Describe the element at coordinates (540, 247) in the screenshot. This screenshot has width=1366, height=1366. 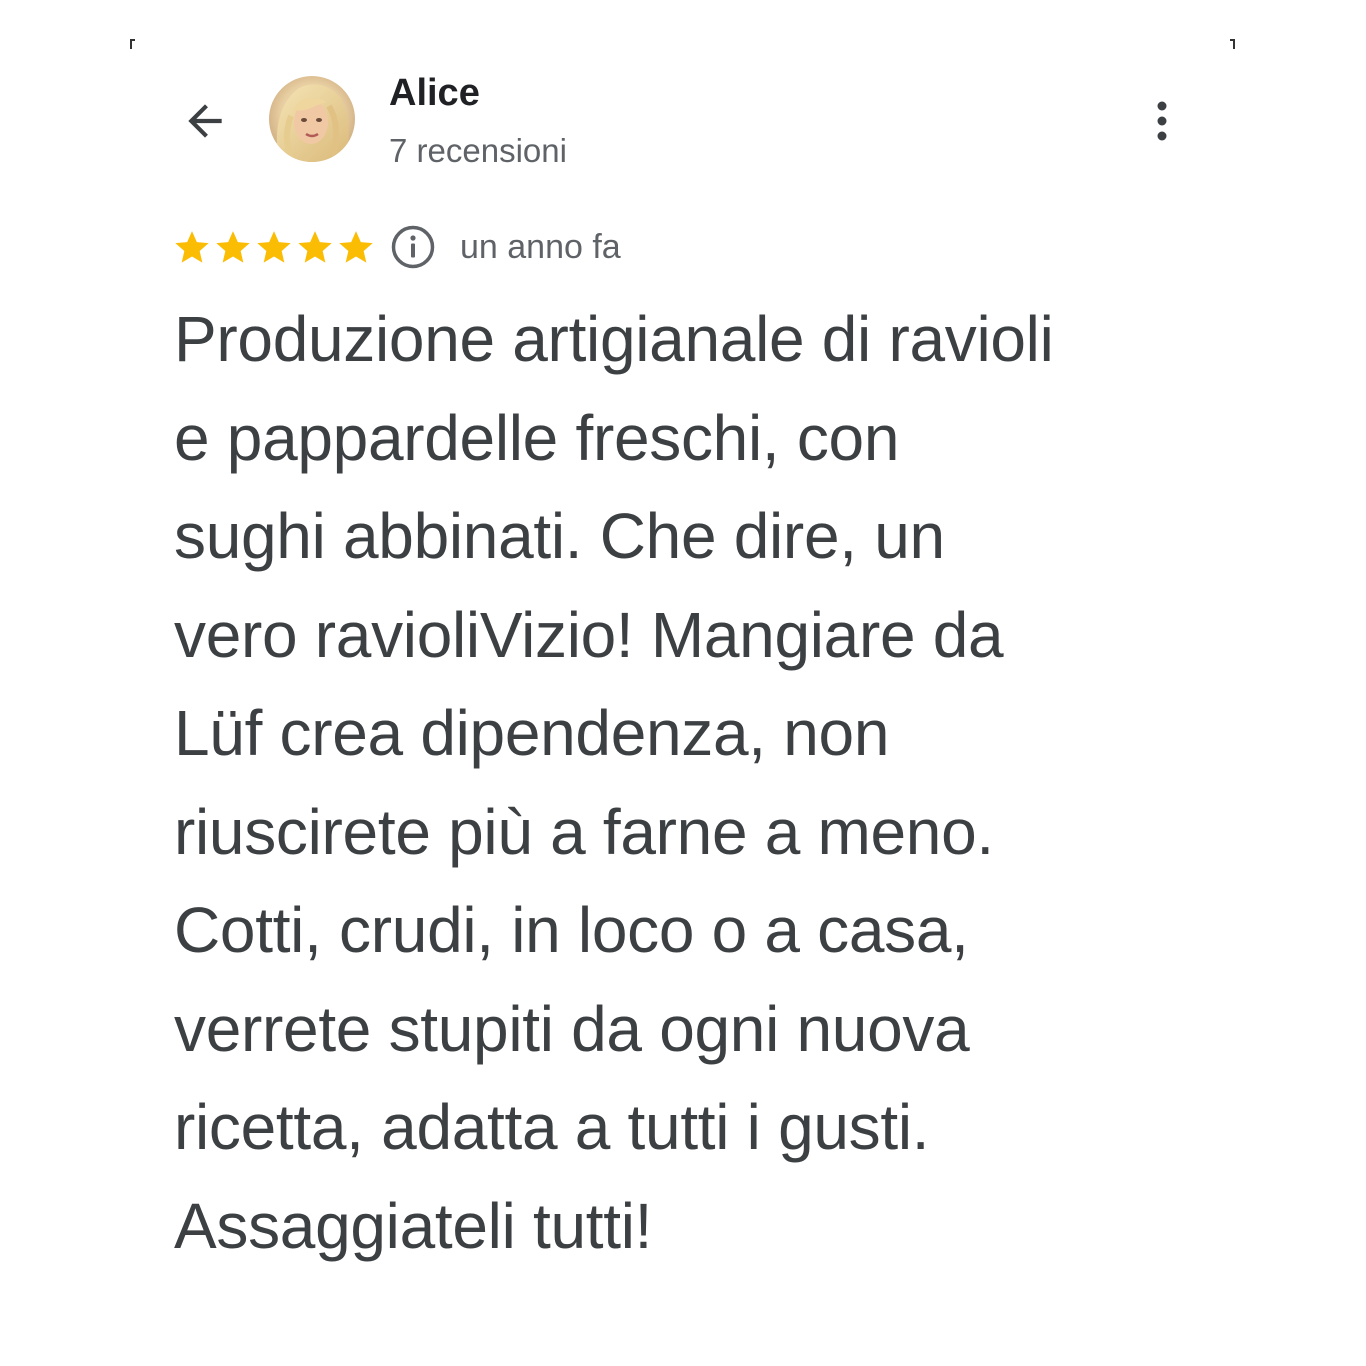
I see `review-date: un anno fa` at that location.